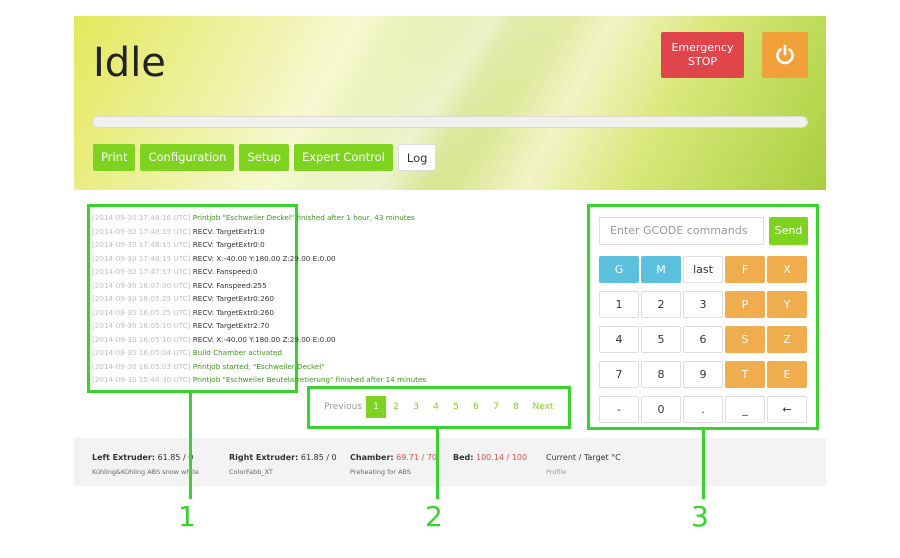 Image resolution: width=900 pixels, height=558 pixels. Describe the element at coordinates (702, 47) in the screenshot. I see `emergency-stop-label-line1: Emergency` at that location.